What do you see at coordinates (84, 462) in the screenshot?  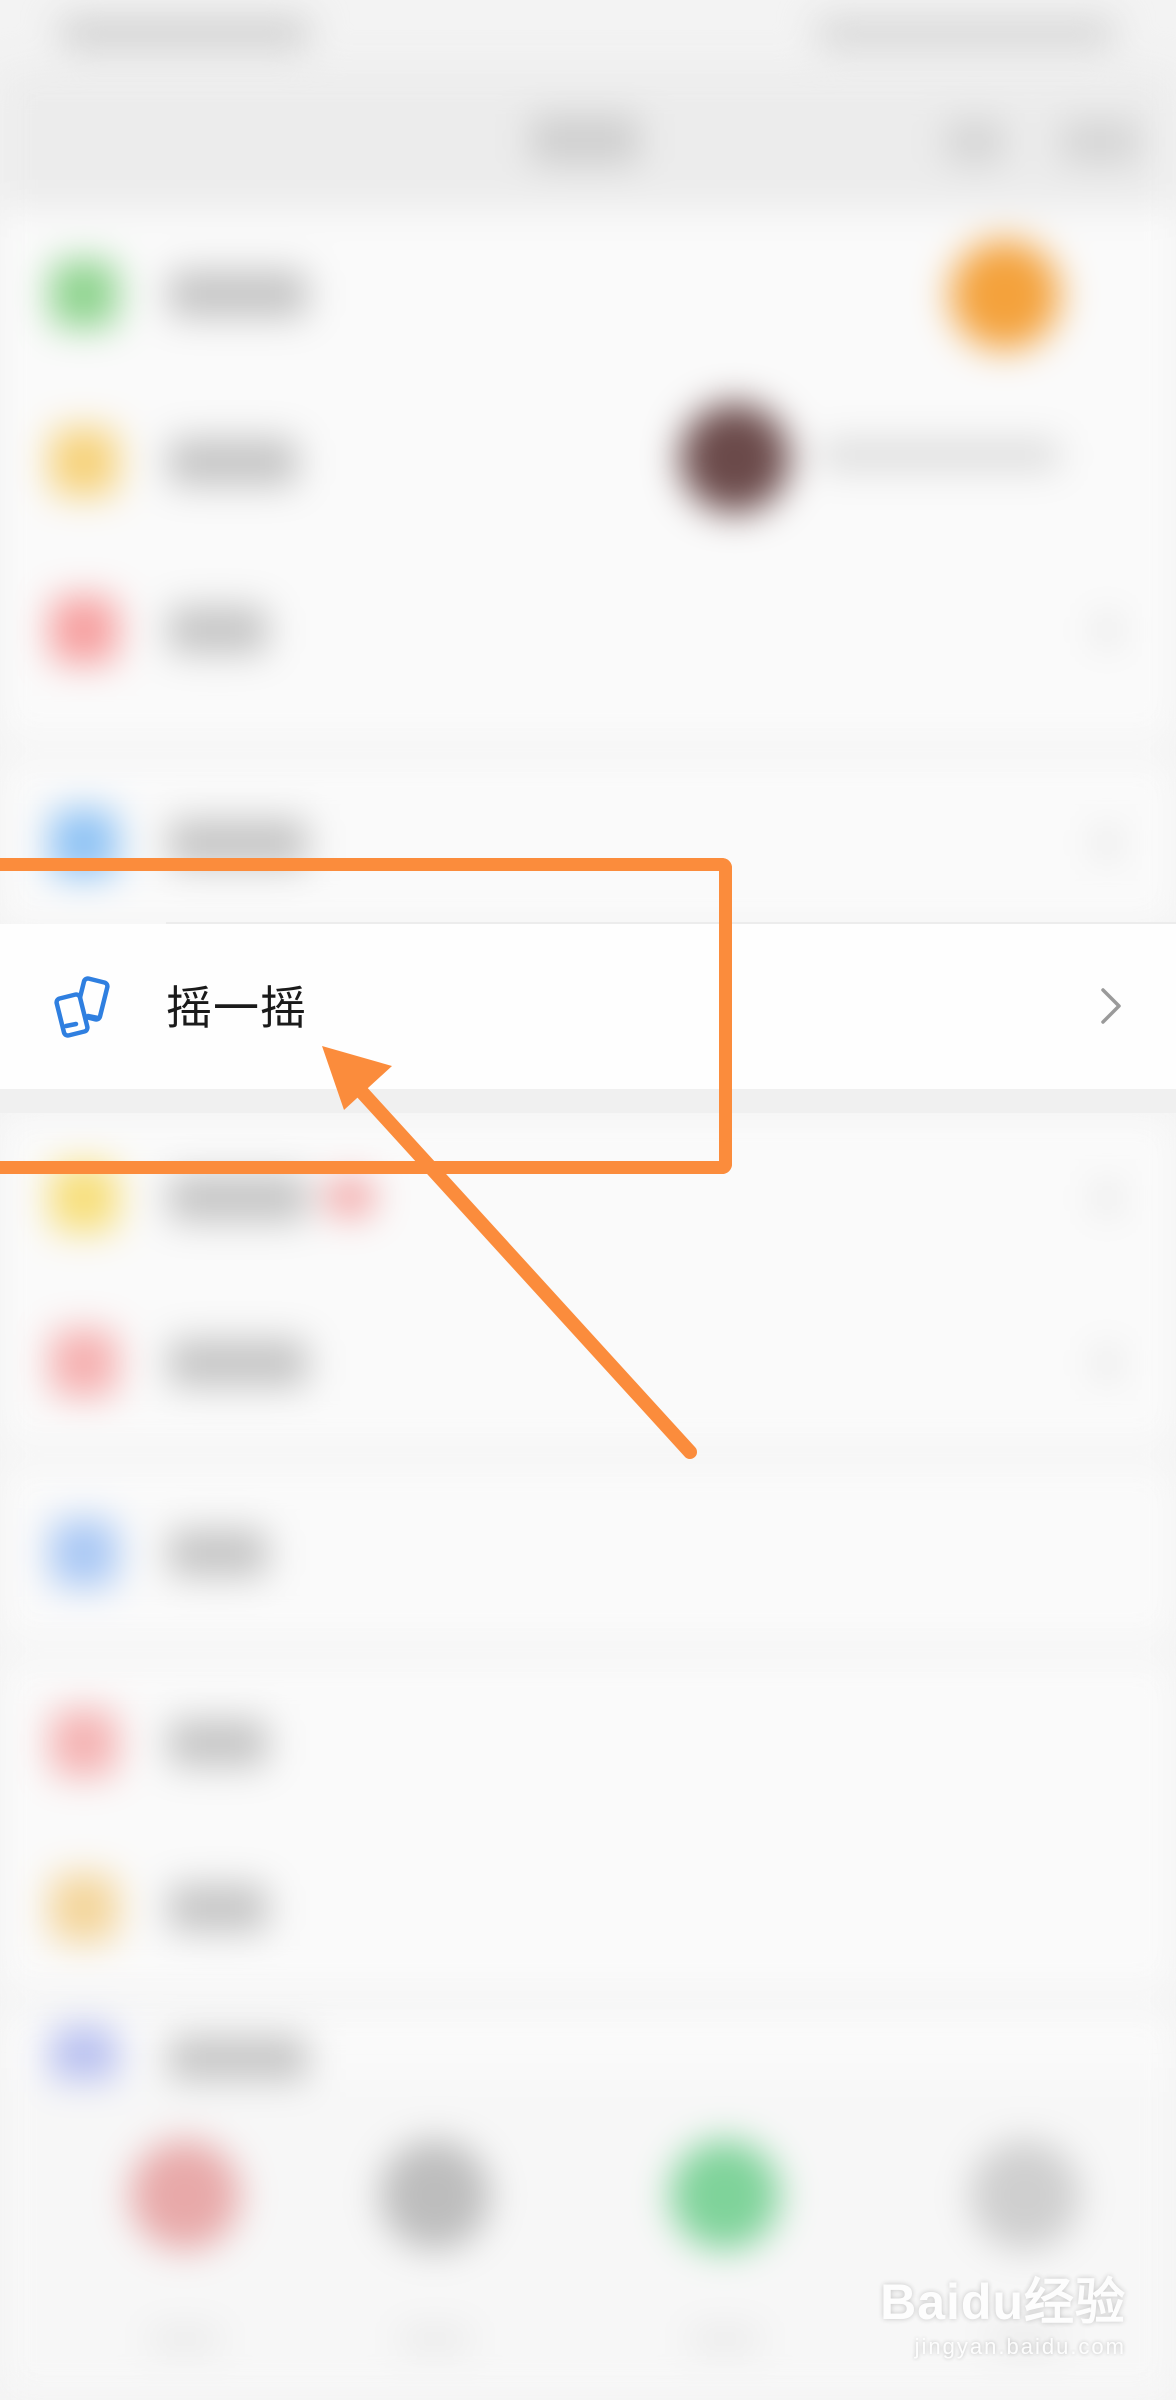 I see `channels-icon` at bounding box center [84, 462].